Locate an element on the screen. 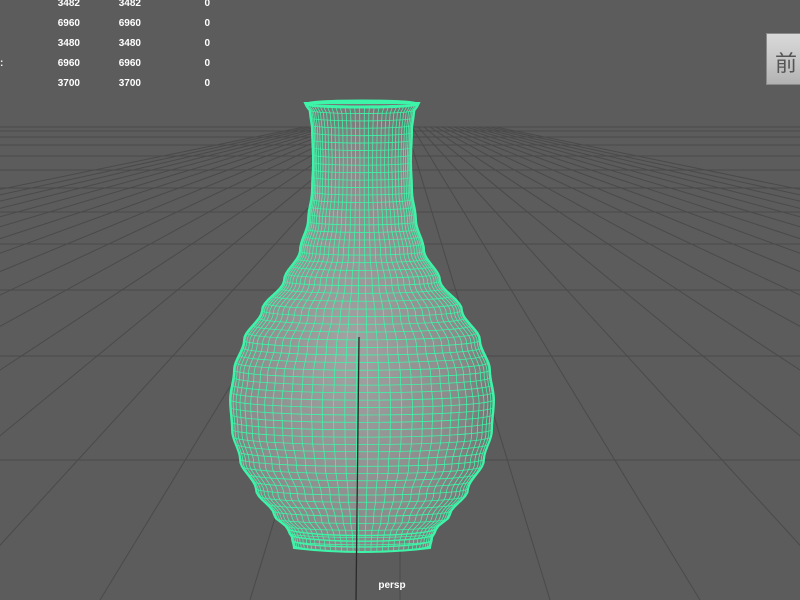 The width and height of the screenshot is (800, 600). hud-row-edges: 6960 6960 0 is located at coordinates (115, 25).